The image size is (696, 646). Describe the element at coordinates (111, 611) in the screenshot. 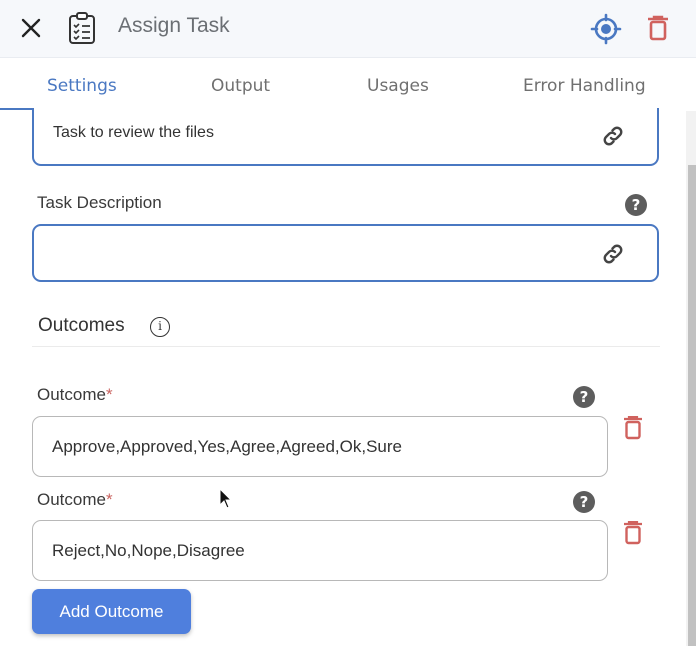

I see `add-outcome-button: Add Outcome` at that location.